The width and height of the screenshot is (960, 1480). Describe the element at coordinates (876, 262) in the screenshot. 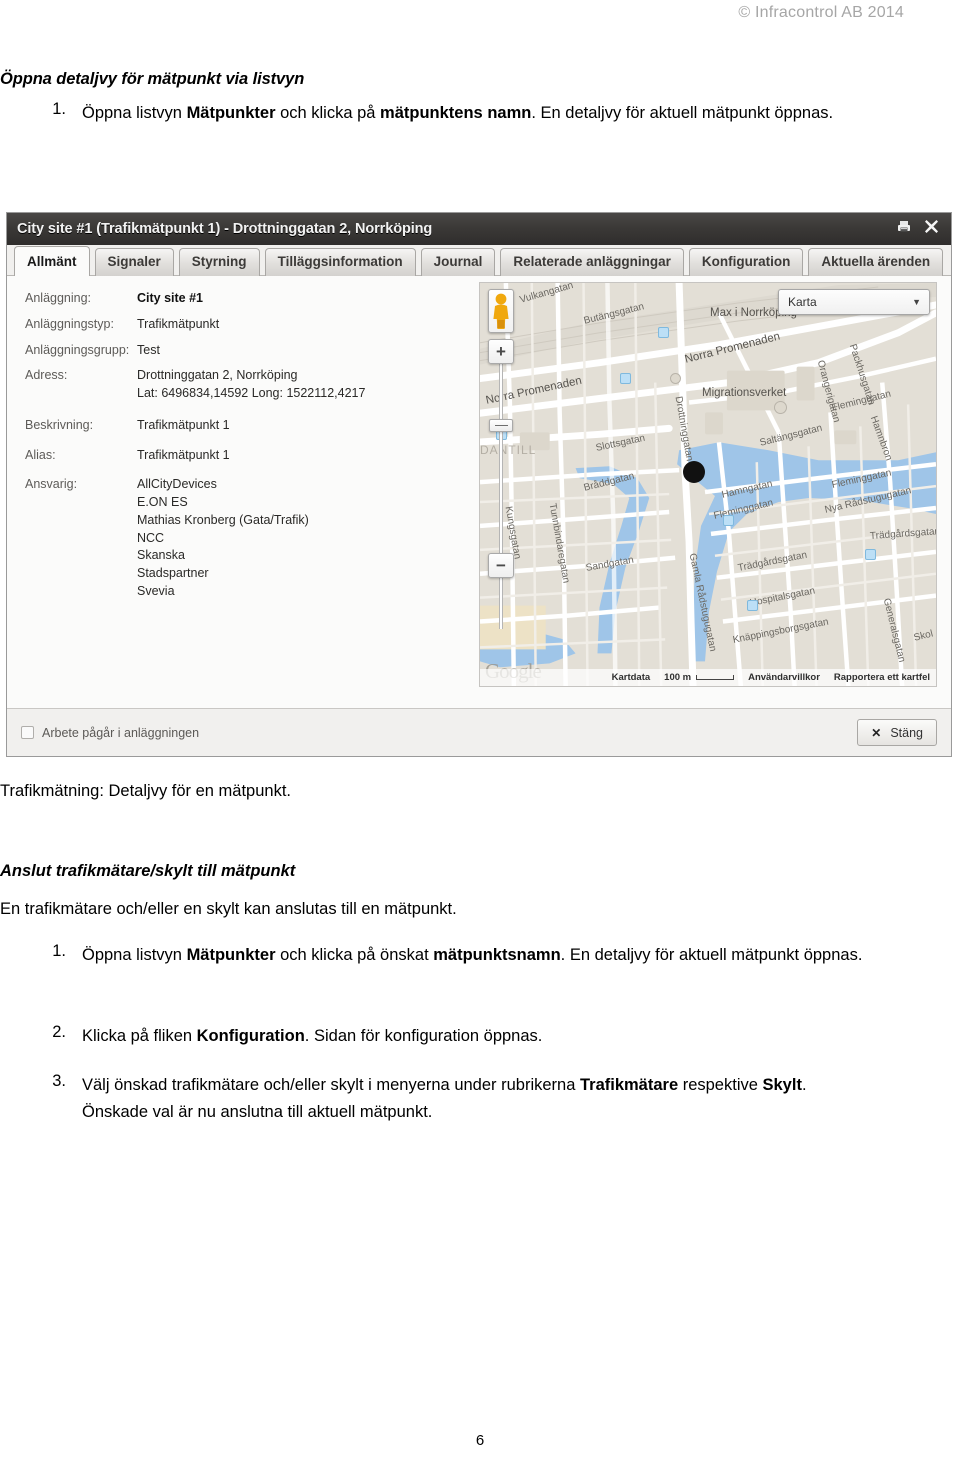

I see `tab-aktuella-arenden: Aktuella ärenden` at that location.